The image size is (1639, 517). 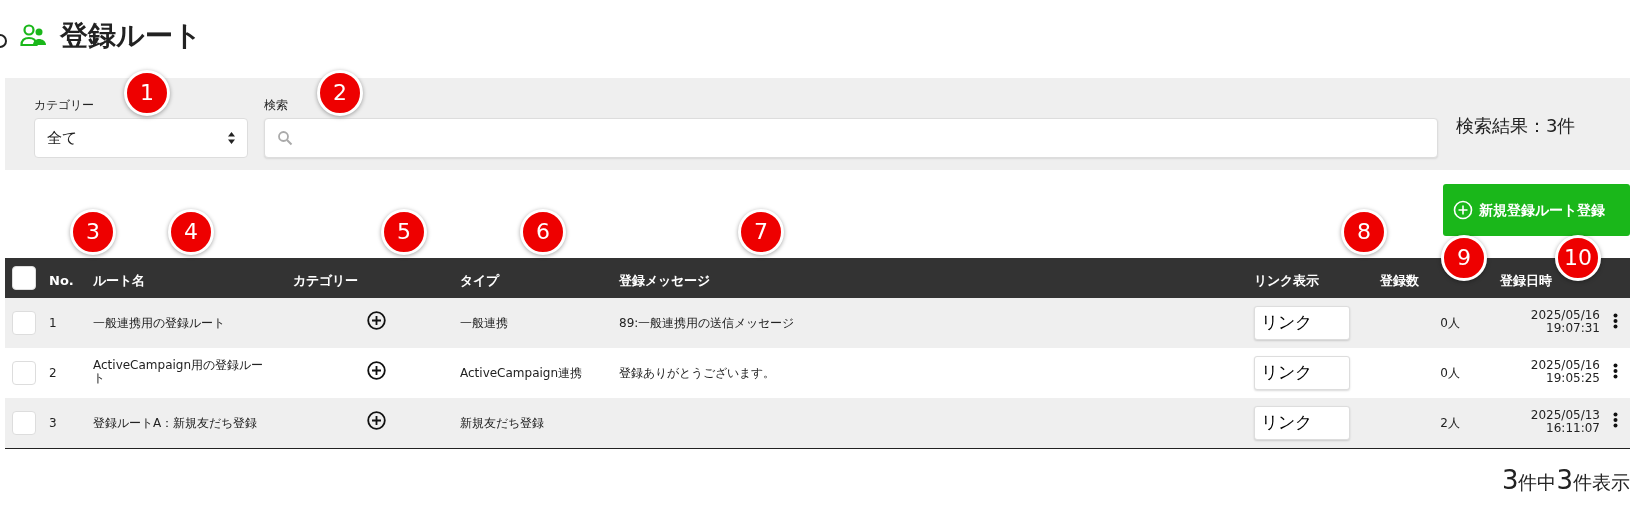 I want to click on callout-badge: 2, so click(x=340, y=93).